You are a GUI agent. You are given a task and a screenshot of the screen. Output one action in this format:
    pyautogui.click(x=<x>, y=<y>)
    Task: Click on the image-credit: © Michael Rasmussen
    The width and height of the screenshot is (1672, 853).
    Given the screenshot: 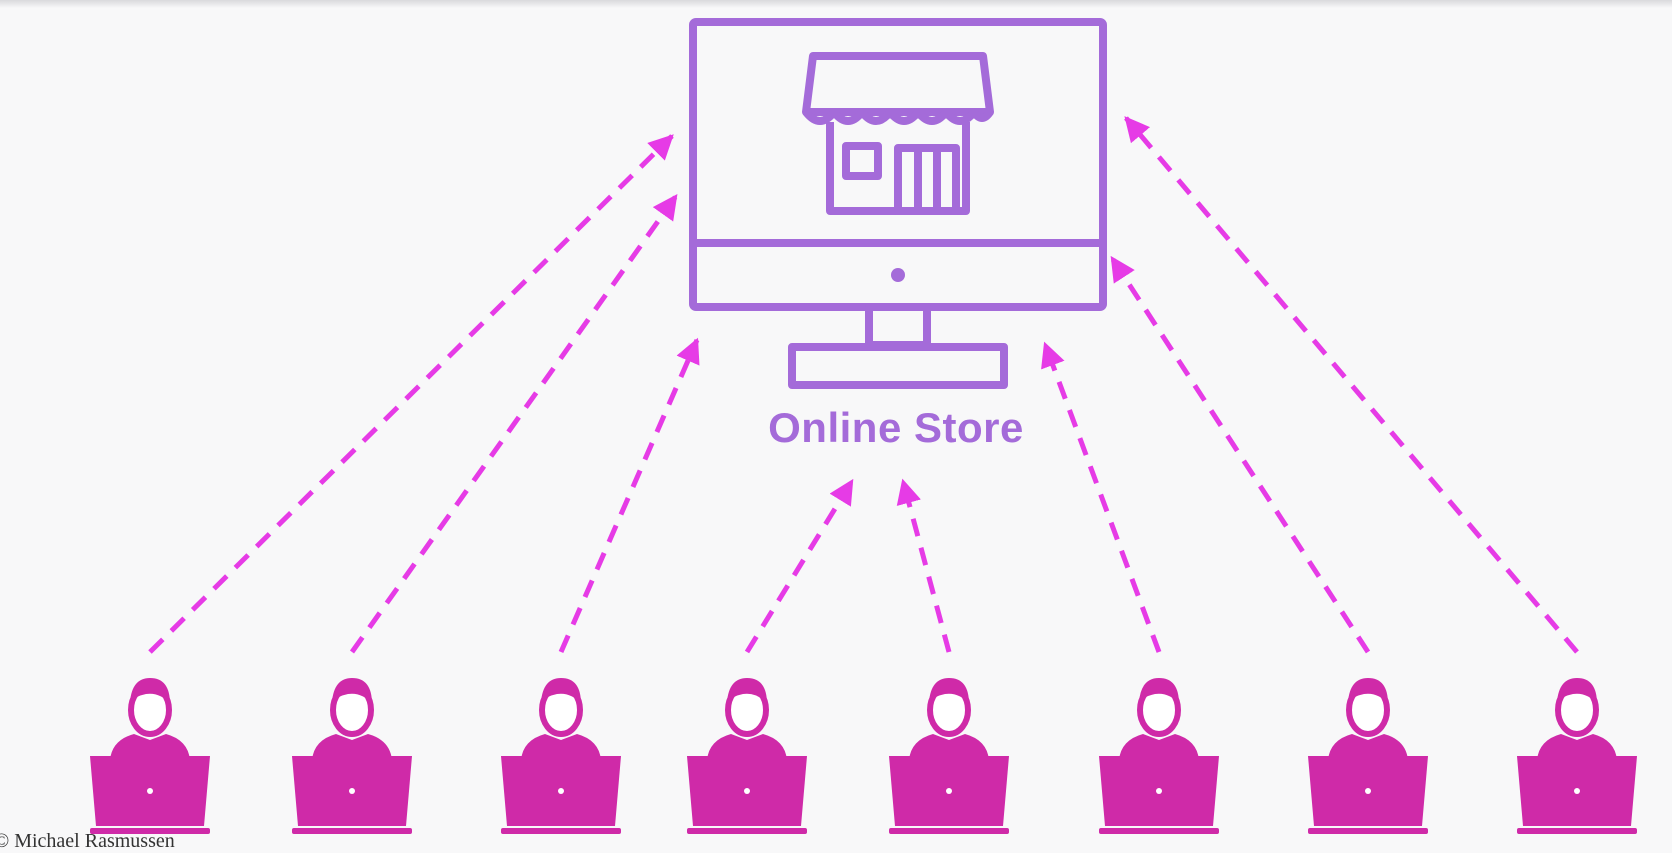 What is the action you would take?
    pyautogui.click(x=87, y=841)
    